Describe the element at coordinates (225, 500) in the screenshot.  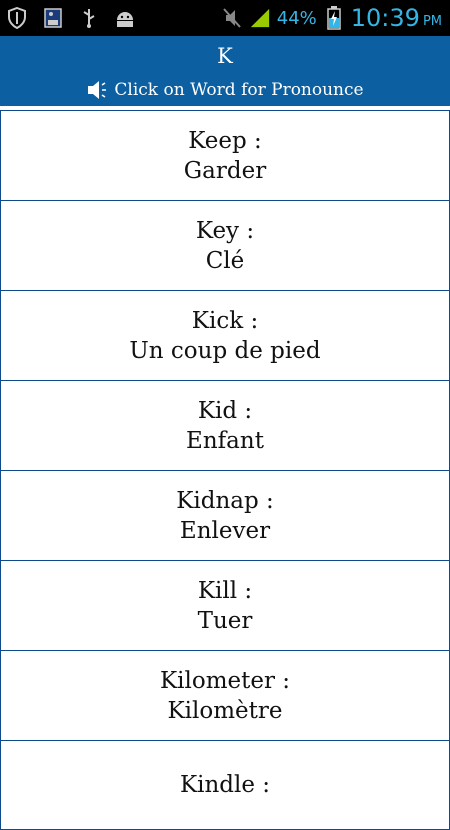
I see `word-english: Kidnap :` at that location.